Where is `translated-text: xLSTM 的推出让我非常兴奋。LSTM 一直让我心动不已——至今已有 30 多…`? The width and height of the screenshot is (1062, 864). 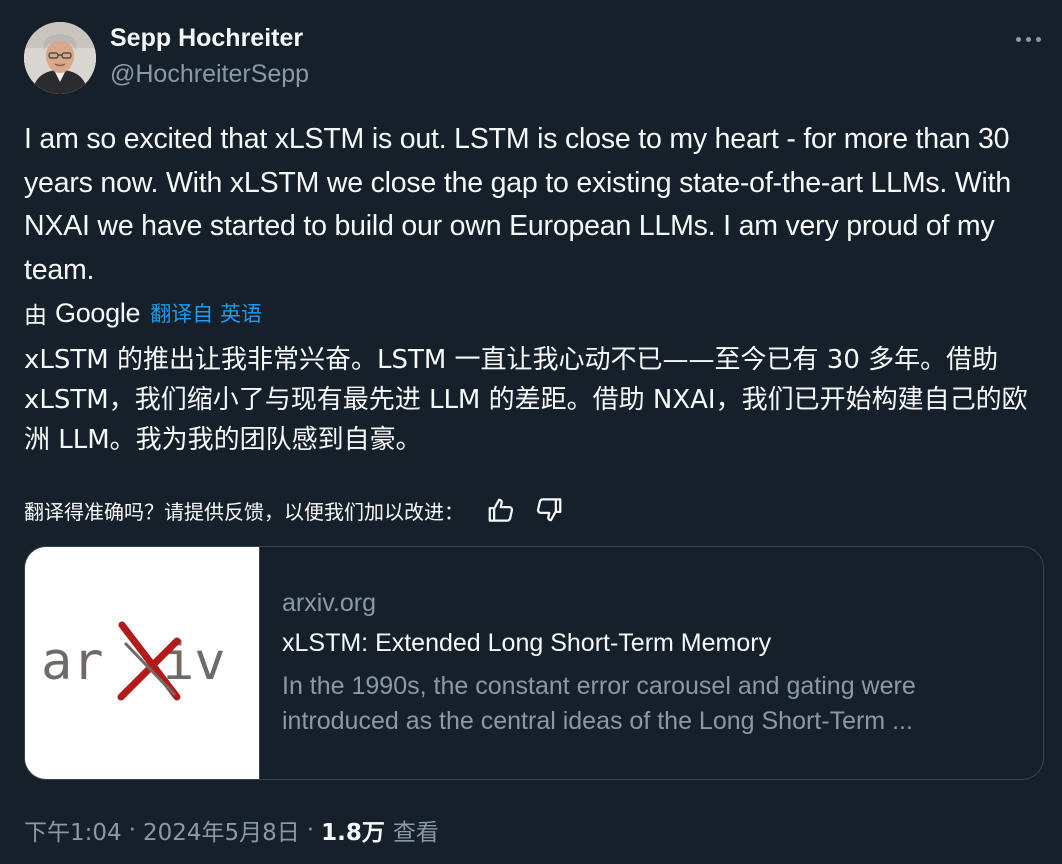 translated-text: xLSTM 的推出让我非常兴奋。LSTM 一直让我心动不已——至今已有 30 多… is located at coordinates (526, 400).